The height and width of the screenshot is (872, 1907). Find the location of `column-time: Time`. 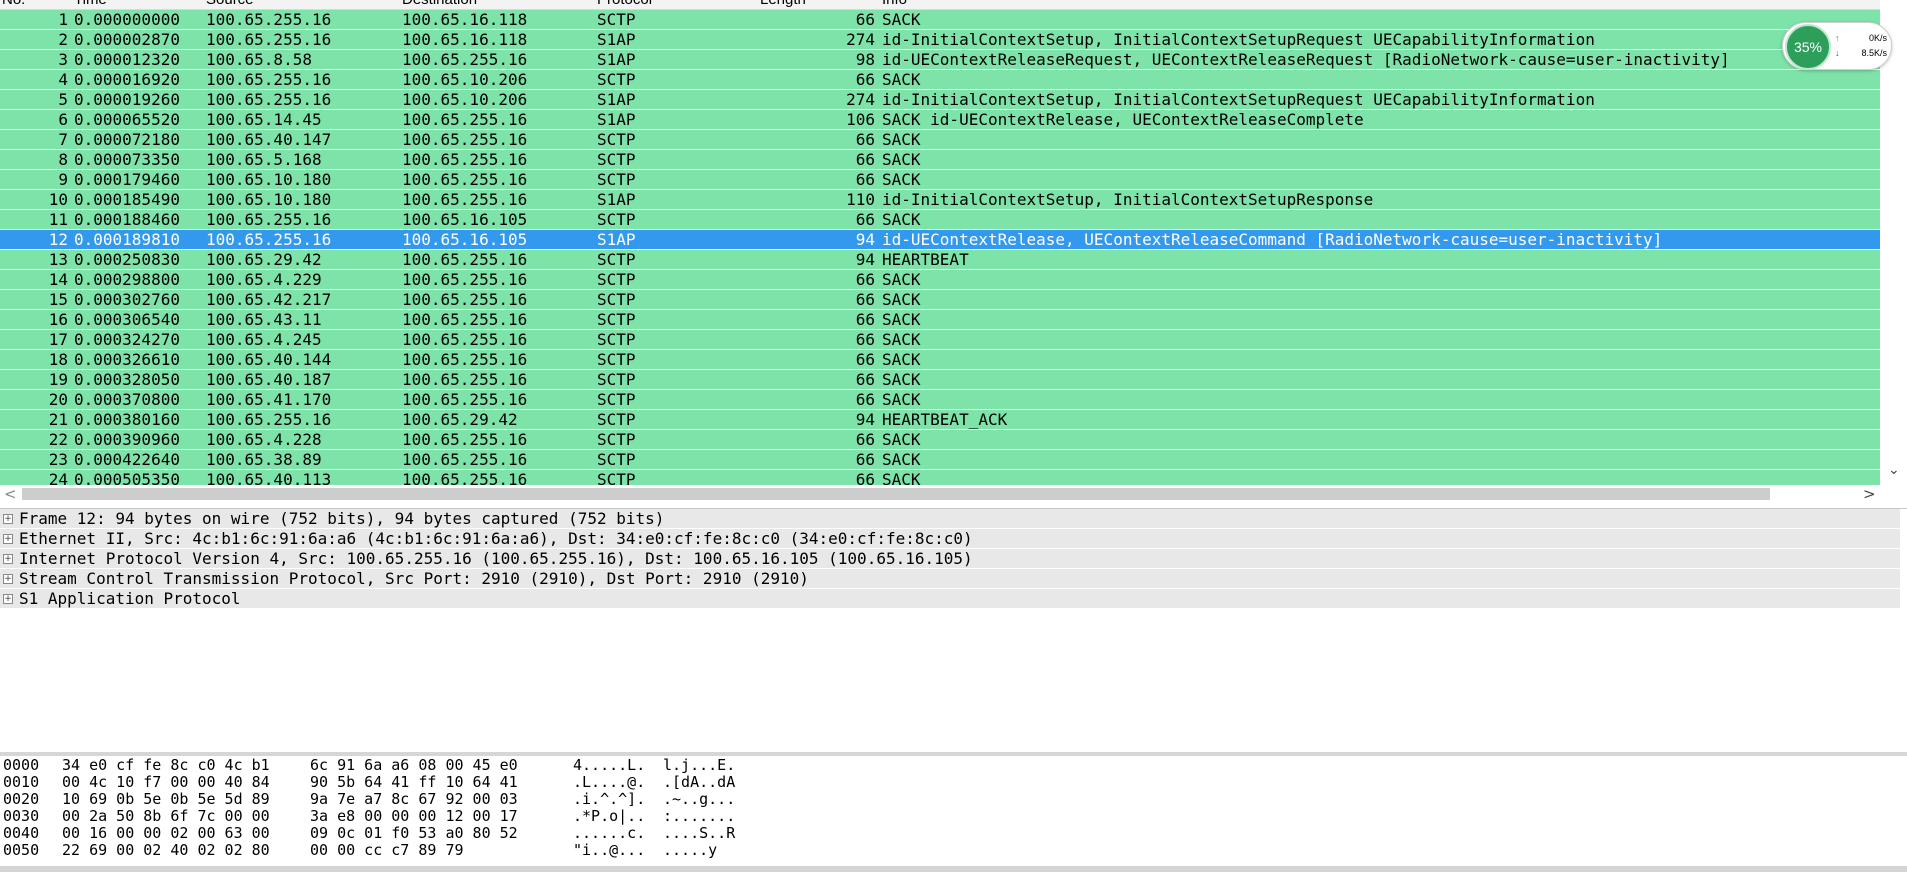

column-time: Time is located at coordinates (90, 4).